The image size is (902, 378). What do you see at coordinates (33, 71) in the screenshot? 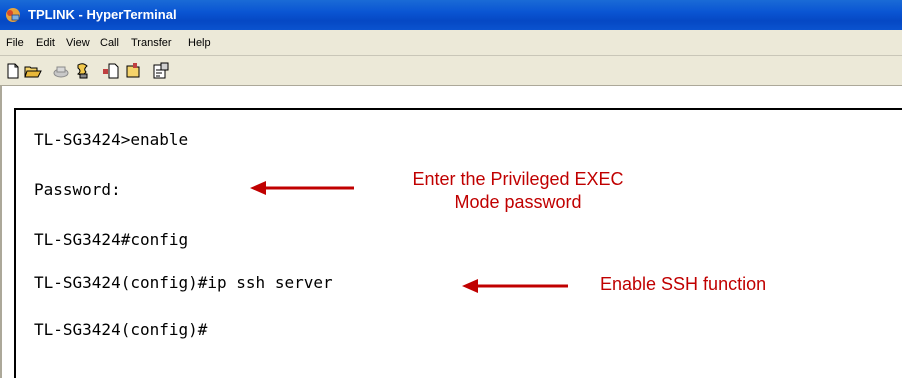
I see `open-icon` at bounding box center [33, 71].